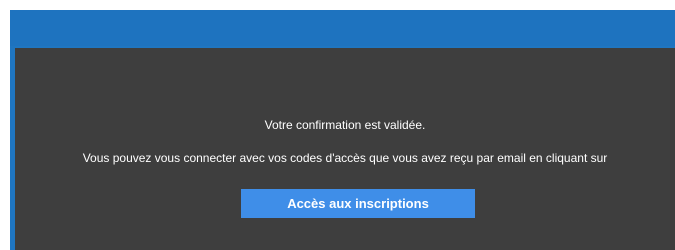  What do you see at coordinates (342, 28) in the screenshot?
I see `header-bar` at bounding box center [342, 28].